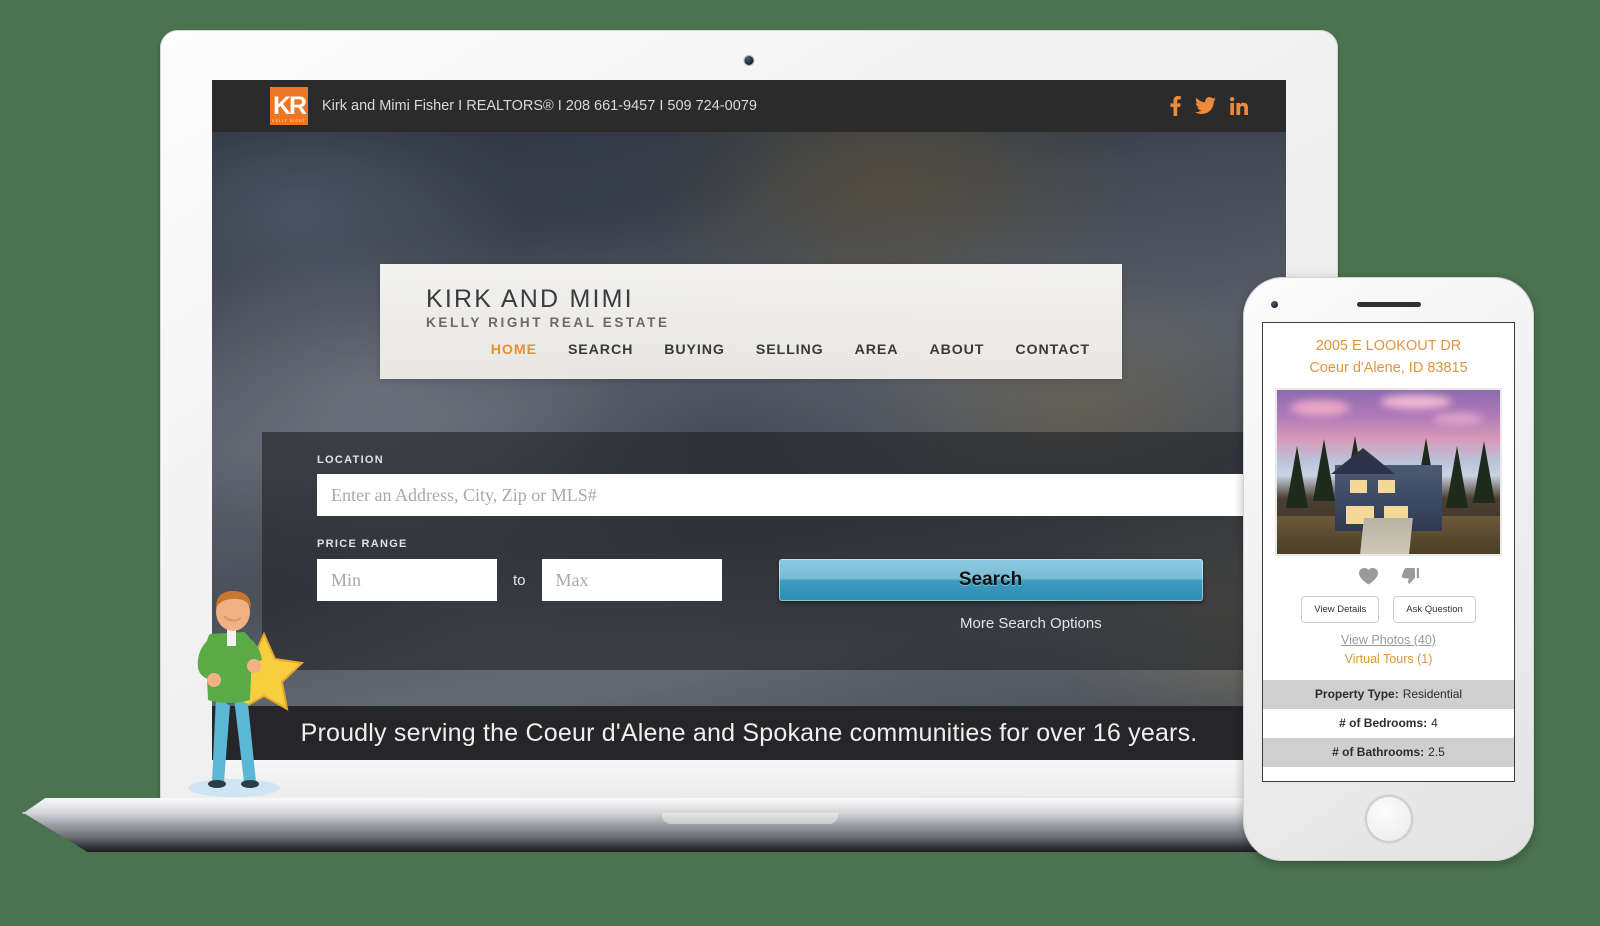 The height and width of the screenshot is (926, 1600). I want to click on phone-home-button, so click(1388, 819).